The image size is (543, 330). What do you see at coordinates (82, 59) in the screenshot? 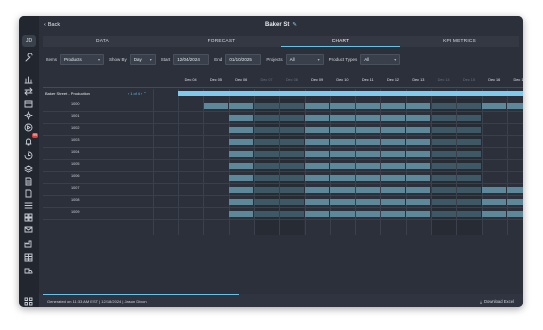
I see `items-select: Products ▾` at bounding box center [82, 59].